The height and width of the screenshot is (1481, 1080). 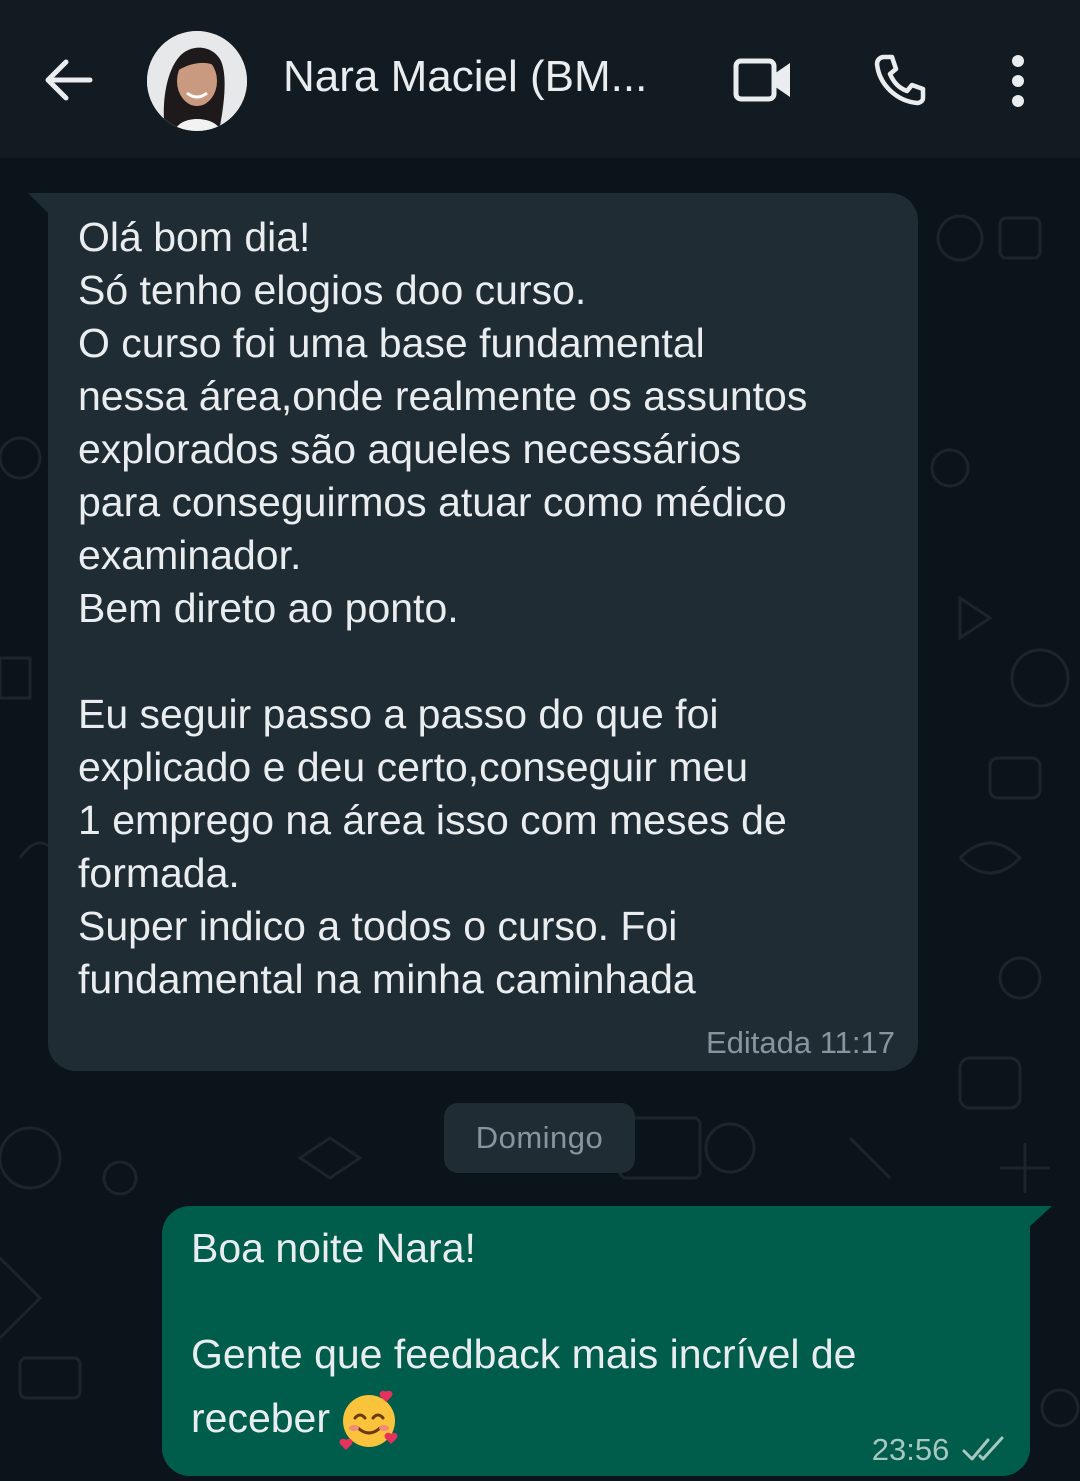 I want to click on double-check-icon, so click(x=983, y=1448).